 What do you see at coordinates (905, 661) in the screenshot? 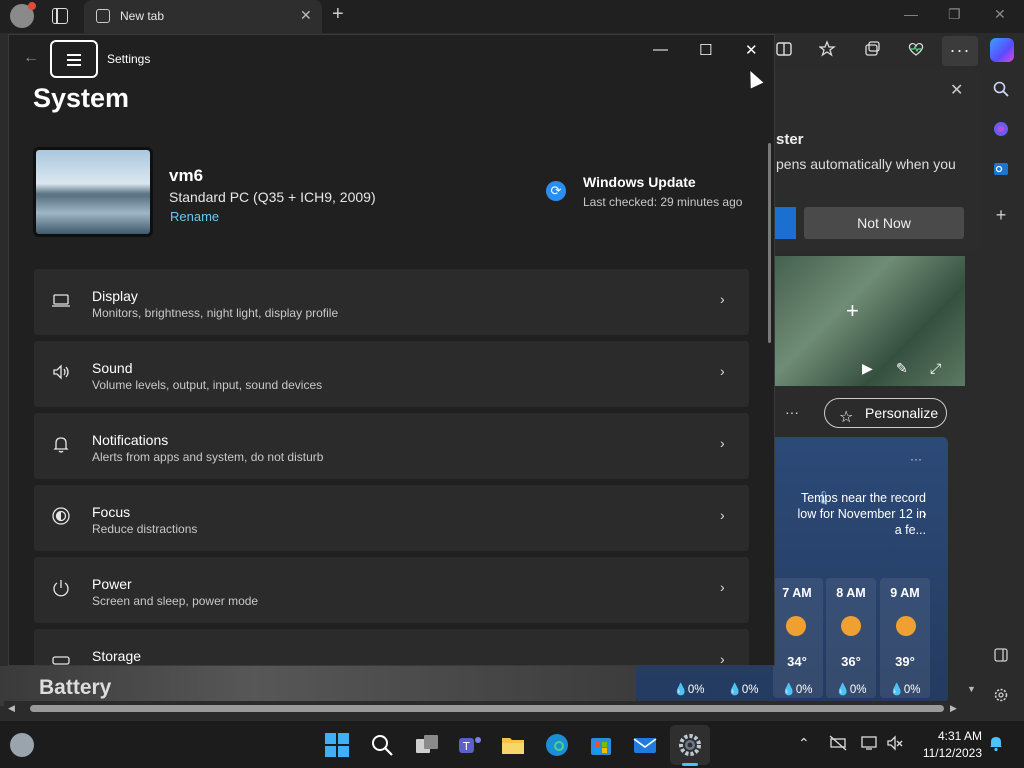
I see `hour-temp: 39°` at bounding box center [905, 661].